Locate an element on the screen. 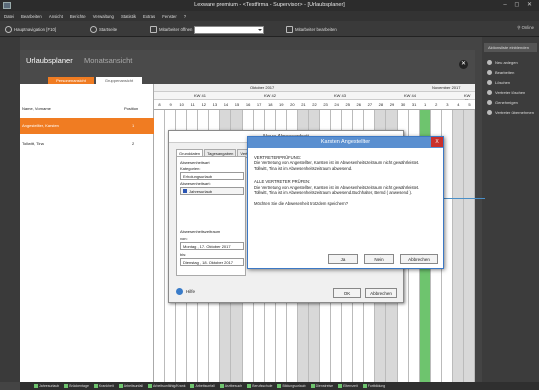 The height and width of the screenshot is (390, 539). action-approve: Genehmigen is located at coordinates (510, 102).